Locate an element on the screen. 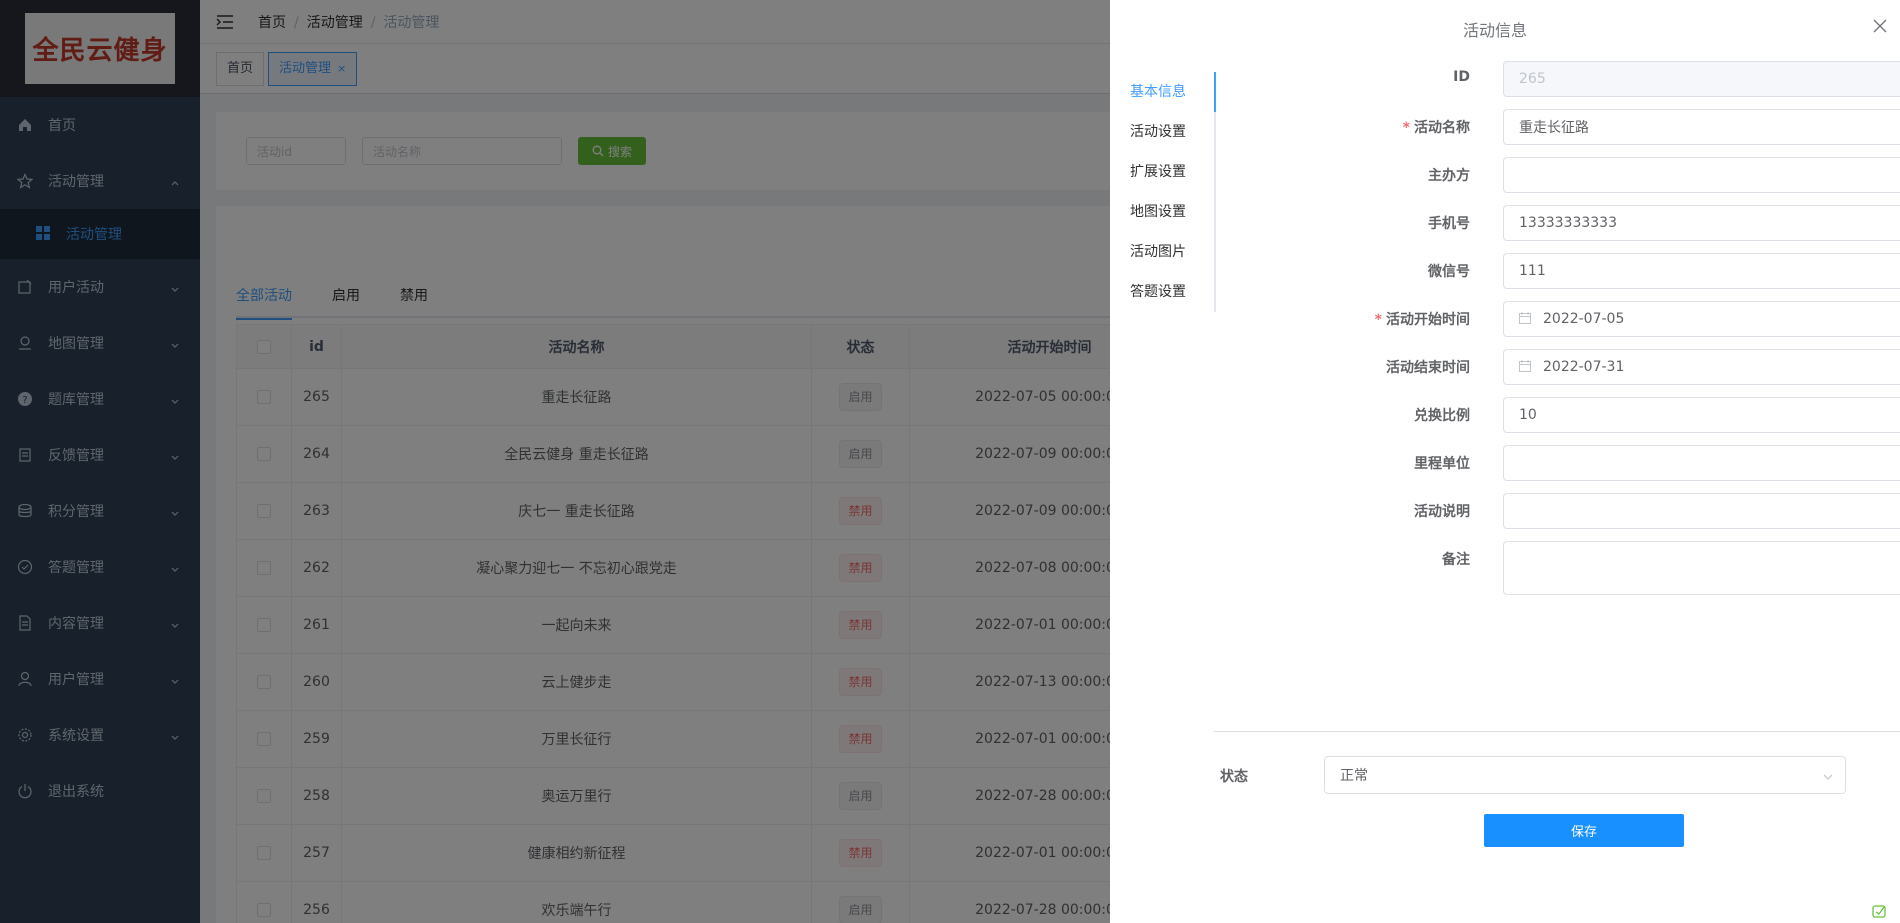  anchor-nav: 基本信息 活动设置 扩展设置 地图设置 活动图片 答题设置 is located at coordinates (1173, 192).